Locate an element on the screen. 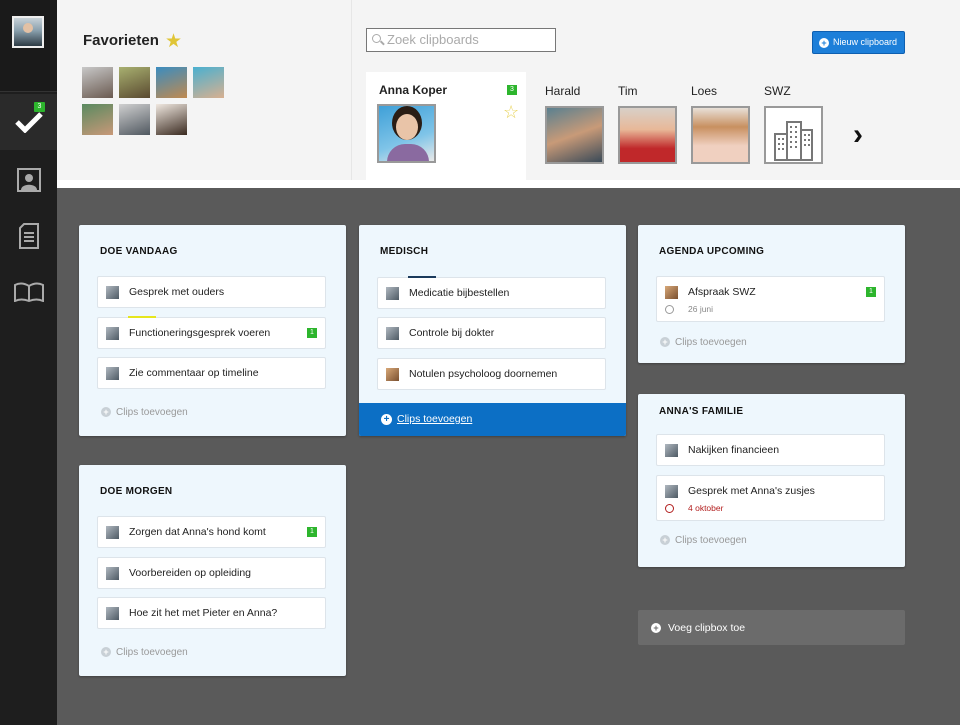  checklist-icon is located at coordinates (28, 122).